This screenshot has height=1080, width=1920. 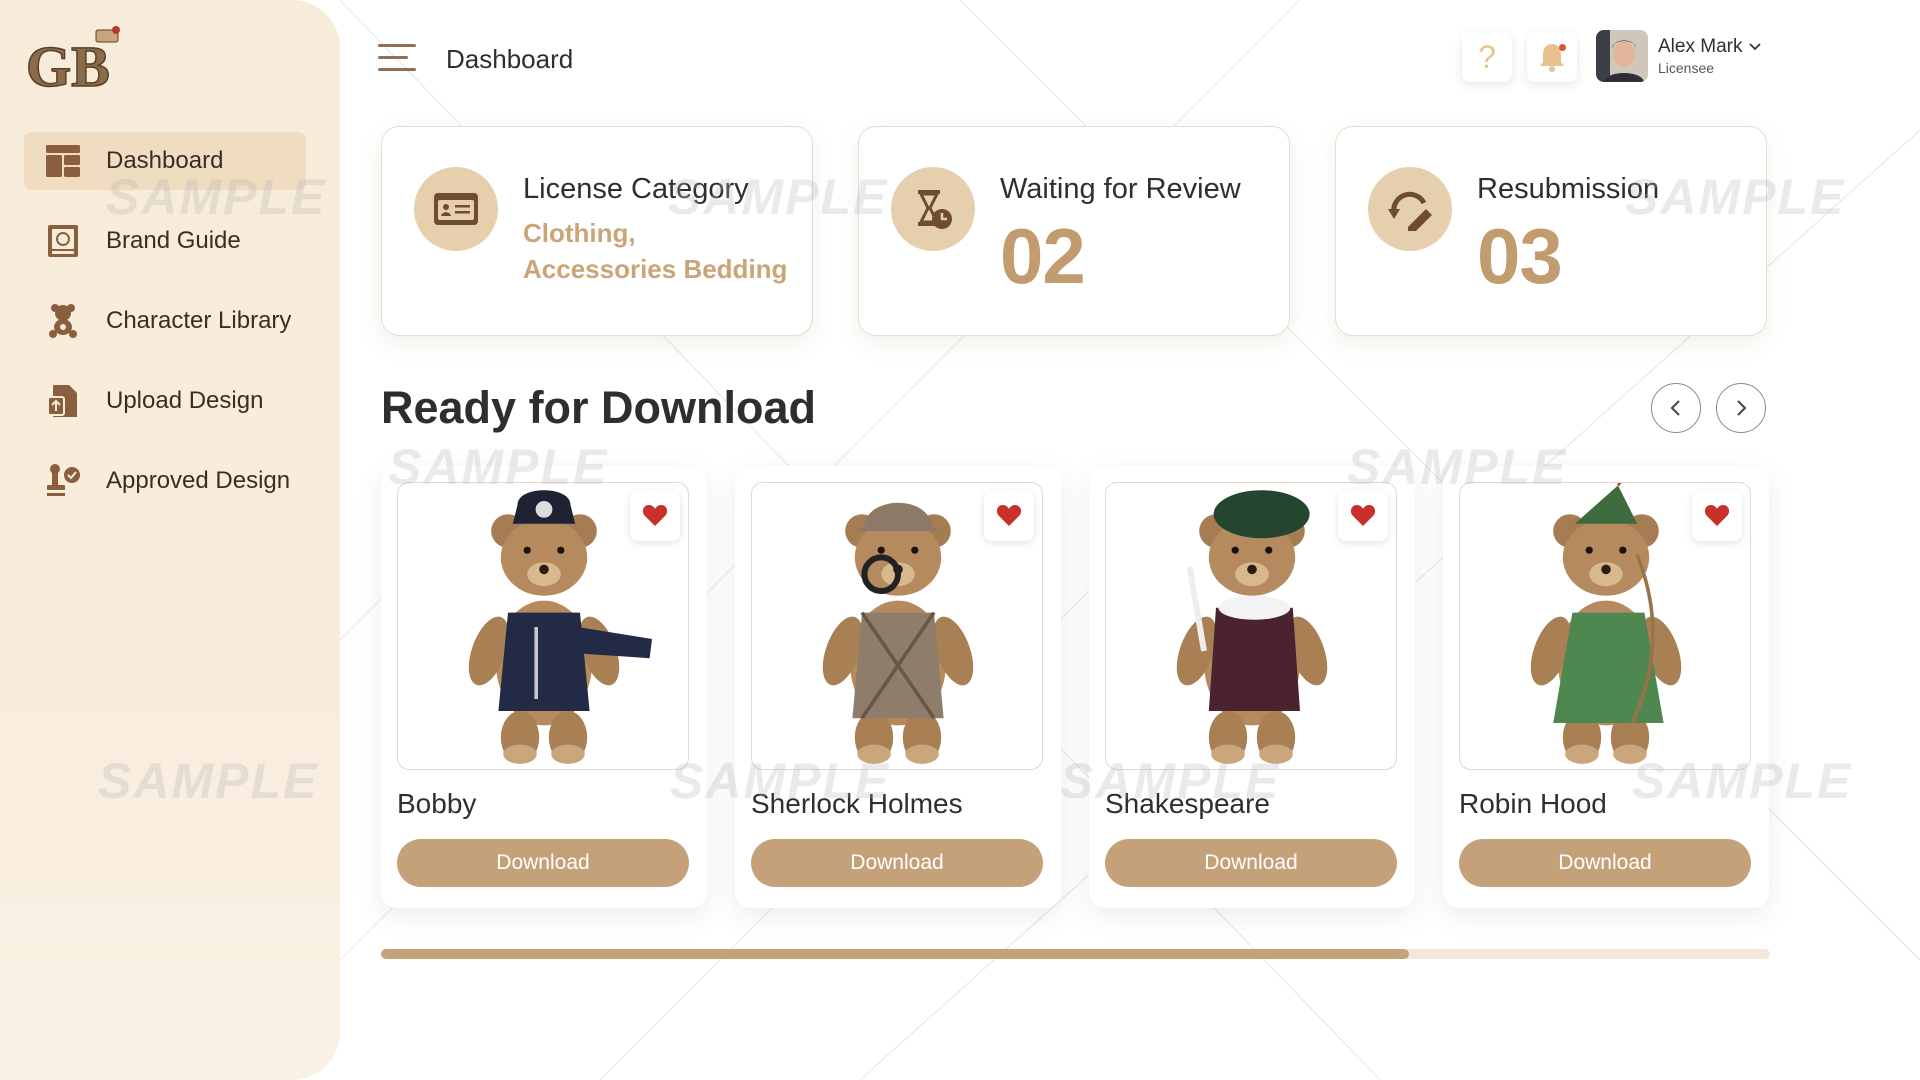 I want to click on sidebar-item-label: Character Library, so click(x=199, y=320).